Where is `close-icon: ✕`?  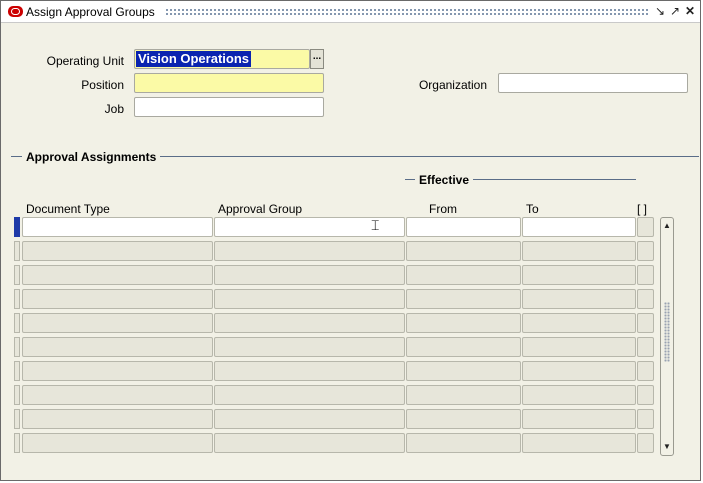 close-icon: ✕ is located at coordinates (690, 11).